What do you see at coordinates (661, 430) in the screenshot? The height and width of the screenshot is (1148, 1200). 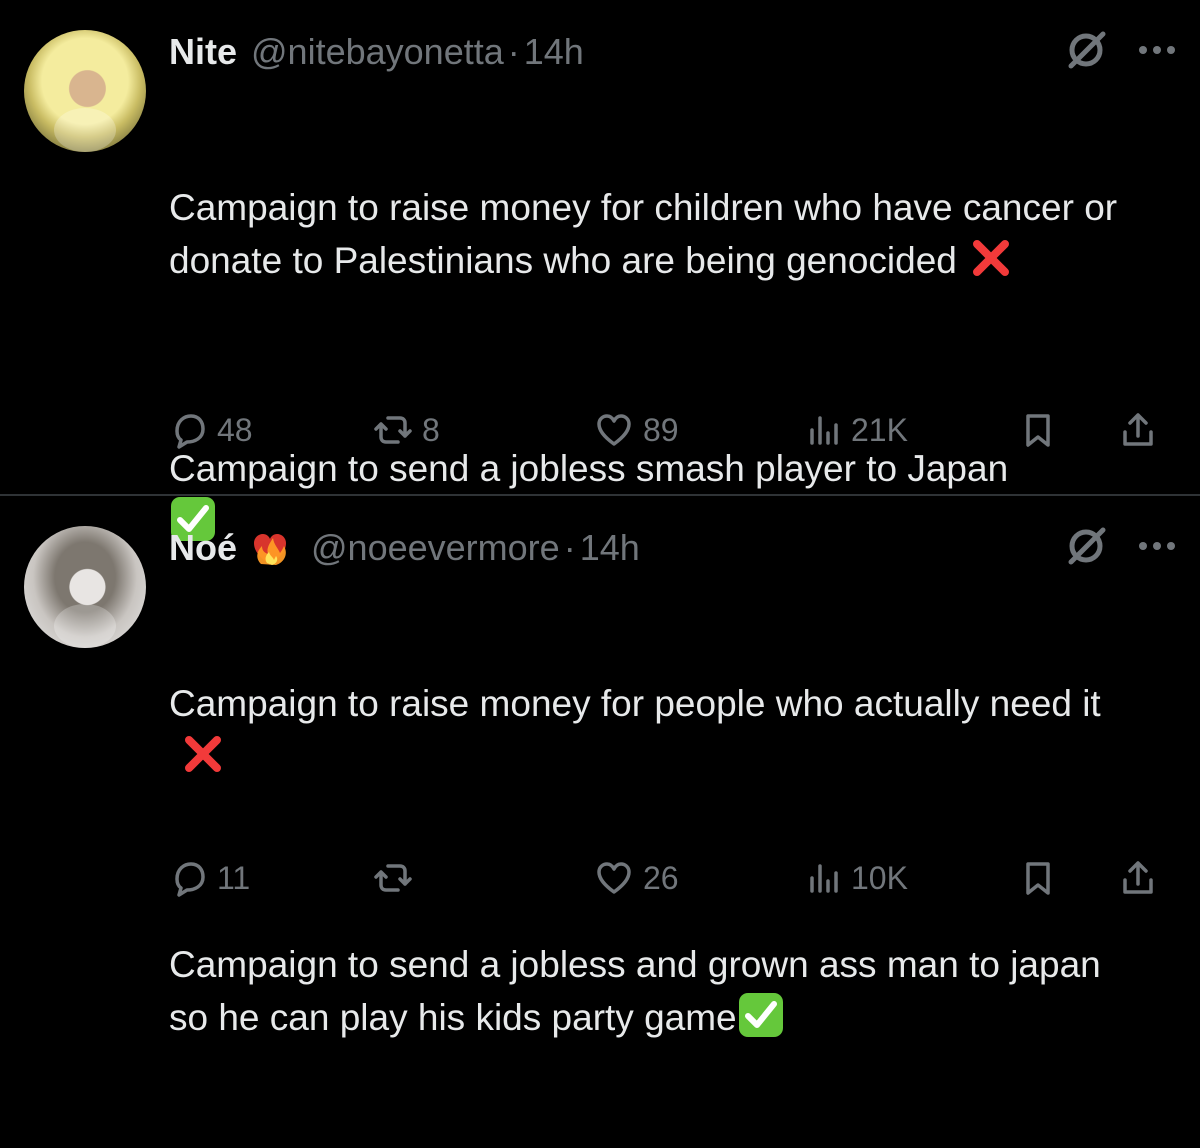 I see `like-count: 89` at bounding box center [661, 430].